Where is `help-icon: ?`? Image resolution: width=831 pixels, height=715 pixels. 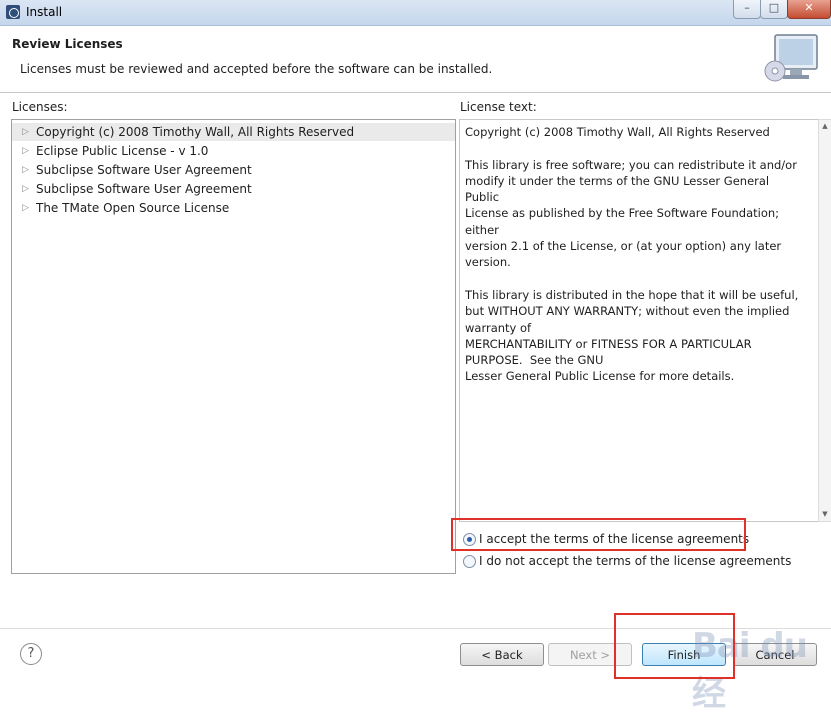 help-icon: ? is located at coordinates (31, 654).